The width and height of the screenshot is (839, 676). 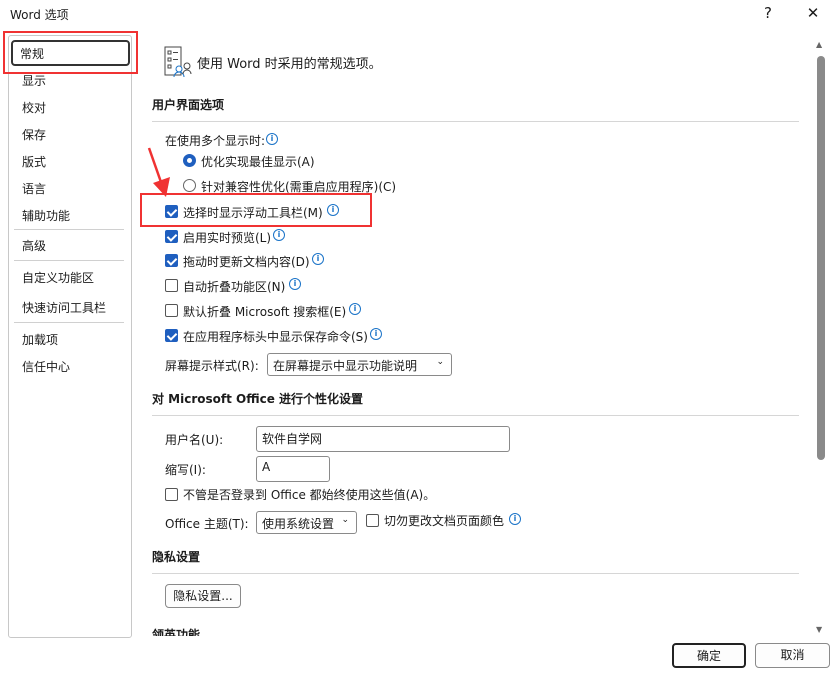 I want to click on section-ui-options: 用户界面选项, so click(x=188, y=105).